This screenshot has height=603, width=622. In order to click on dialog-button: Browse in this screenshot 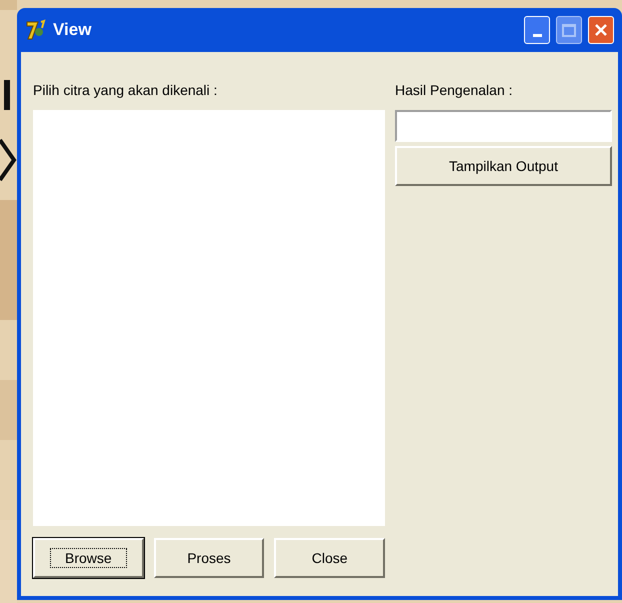, I will do `click(88, 558)`.